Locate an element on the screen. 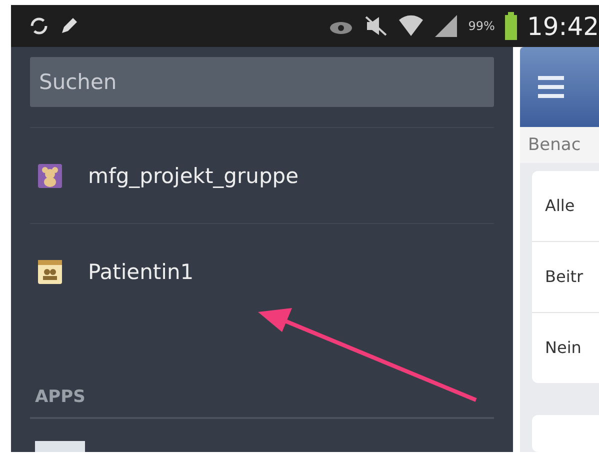  menu-icon is located at coordinates (551, 87).